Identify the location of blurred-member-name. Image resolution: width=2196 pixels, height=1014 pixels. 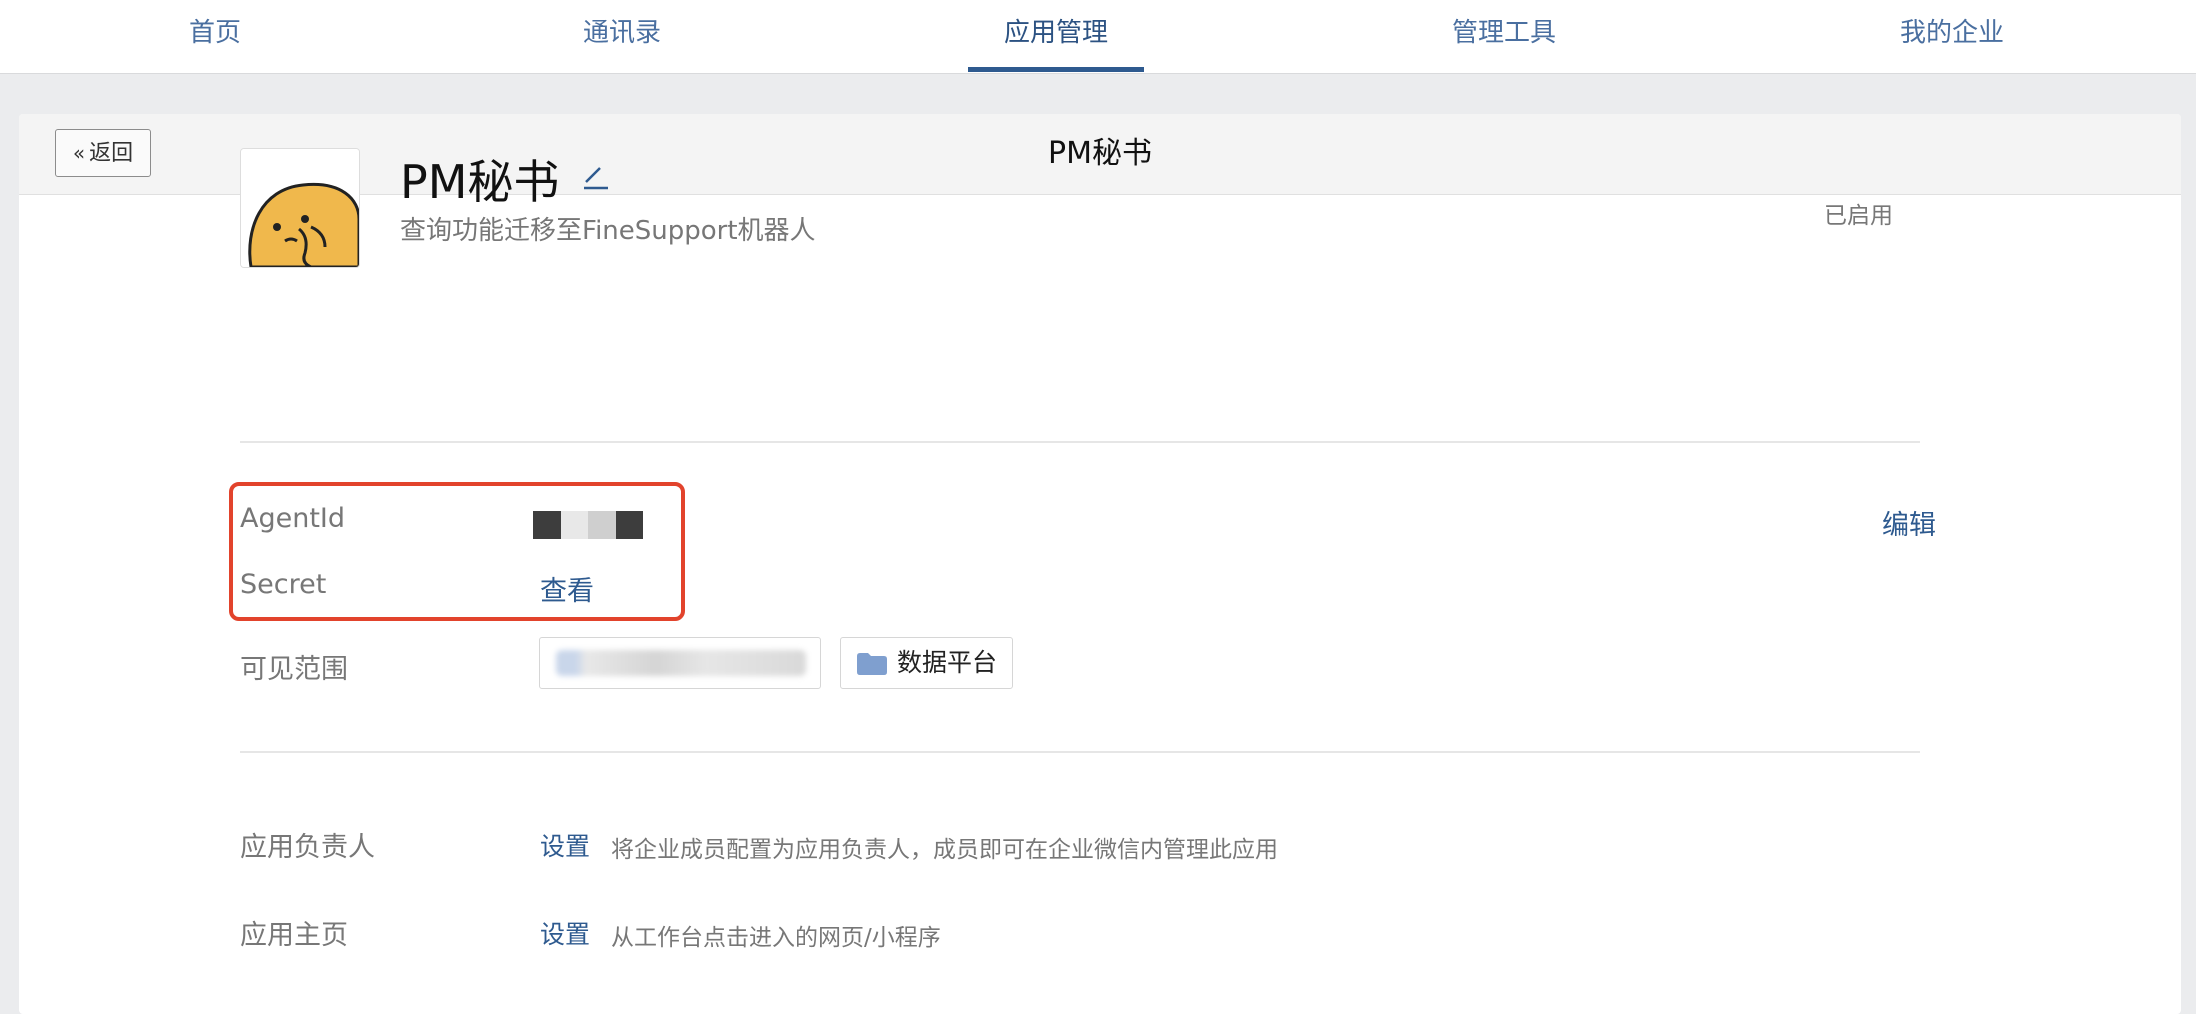
(681, 663).